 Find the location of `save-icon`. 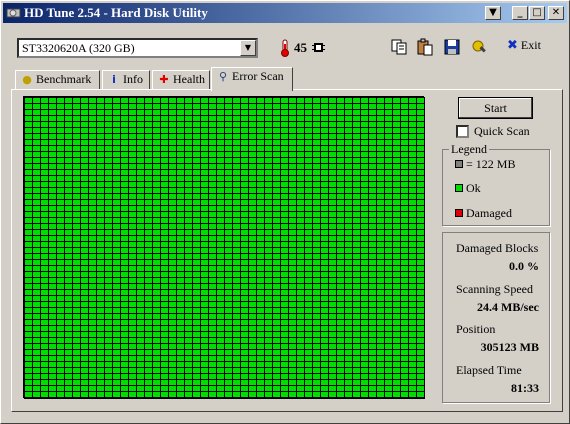

save-icon is located at coordinates (452, 47).